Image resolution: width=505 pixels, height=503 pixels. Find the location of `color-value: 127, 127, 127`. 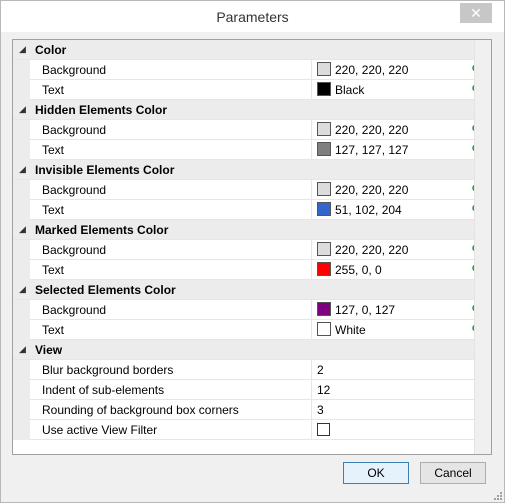

color-value: 127, 127, 127 is located at coordinates (371, 150).